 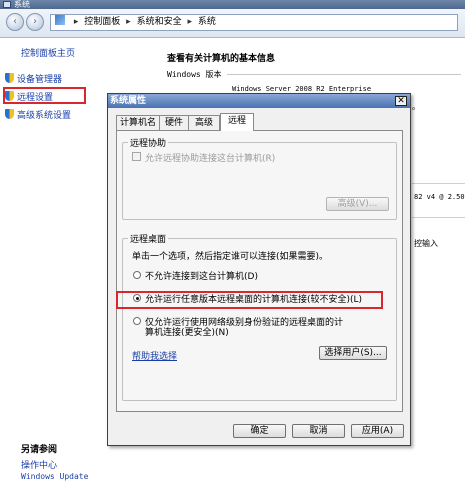 I want to click on sidebar-item-advanced-system-settings: 高级系统设置, so click(x=38, y=114).